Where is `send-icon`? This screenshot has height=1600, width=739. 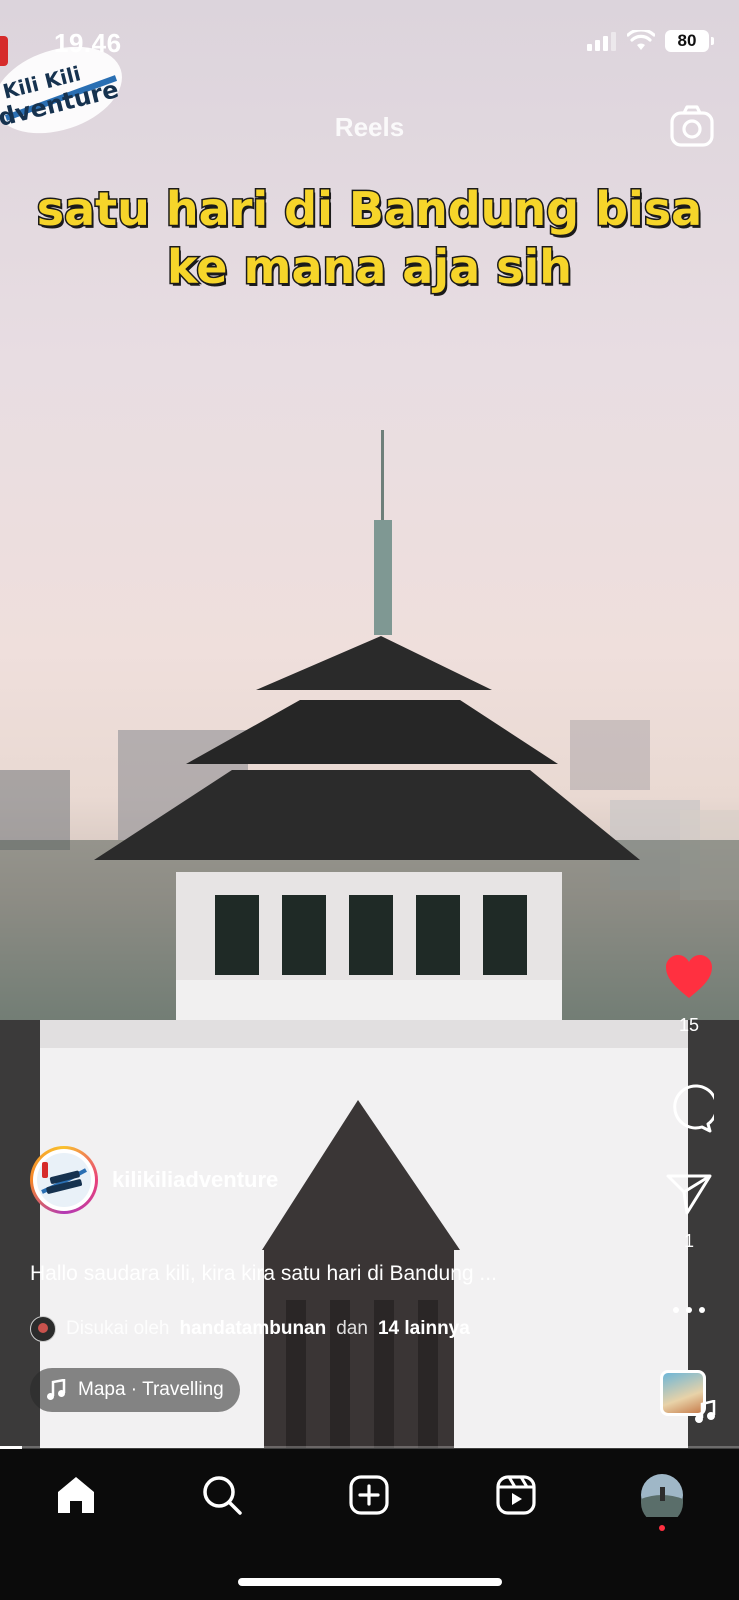 send-icon is located at coordinates (689, 1194).